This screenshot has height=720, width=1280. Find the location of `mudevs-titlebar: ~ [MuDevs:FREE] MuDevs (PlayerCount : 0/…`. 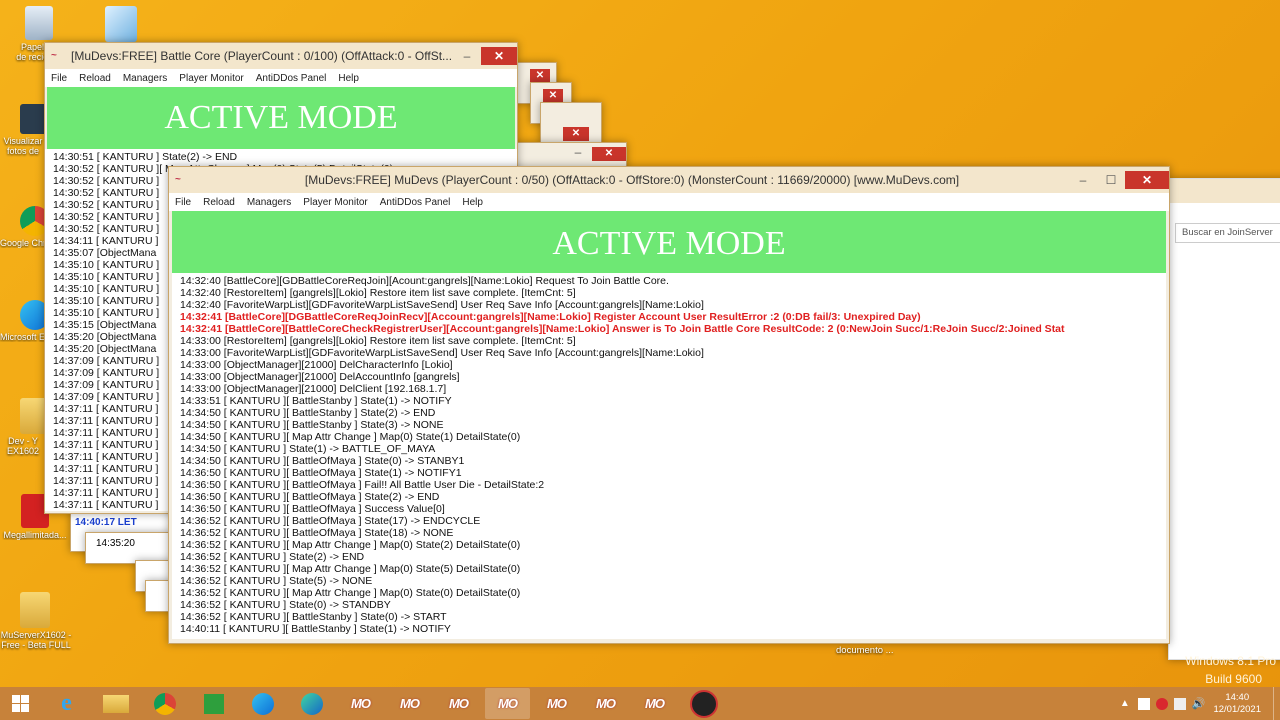

mudevs-titlebar: ~ [MuDevs:FREE] MuDevs (PlayerCount : 0/… is located at coordinates (669, 180).